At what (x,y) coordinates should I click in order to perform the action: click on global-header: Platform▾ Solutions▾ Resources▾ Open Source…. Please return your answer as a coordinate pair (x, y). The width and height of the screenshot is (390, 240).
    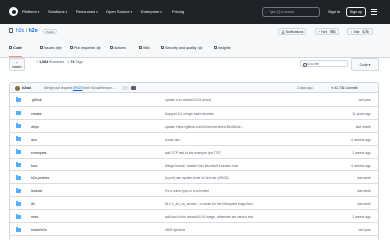
    Looking at the image, I should click on (195, 12).